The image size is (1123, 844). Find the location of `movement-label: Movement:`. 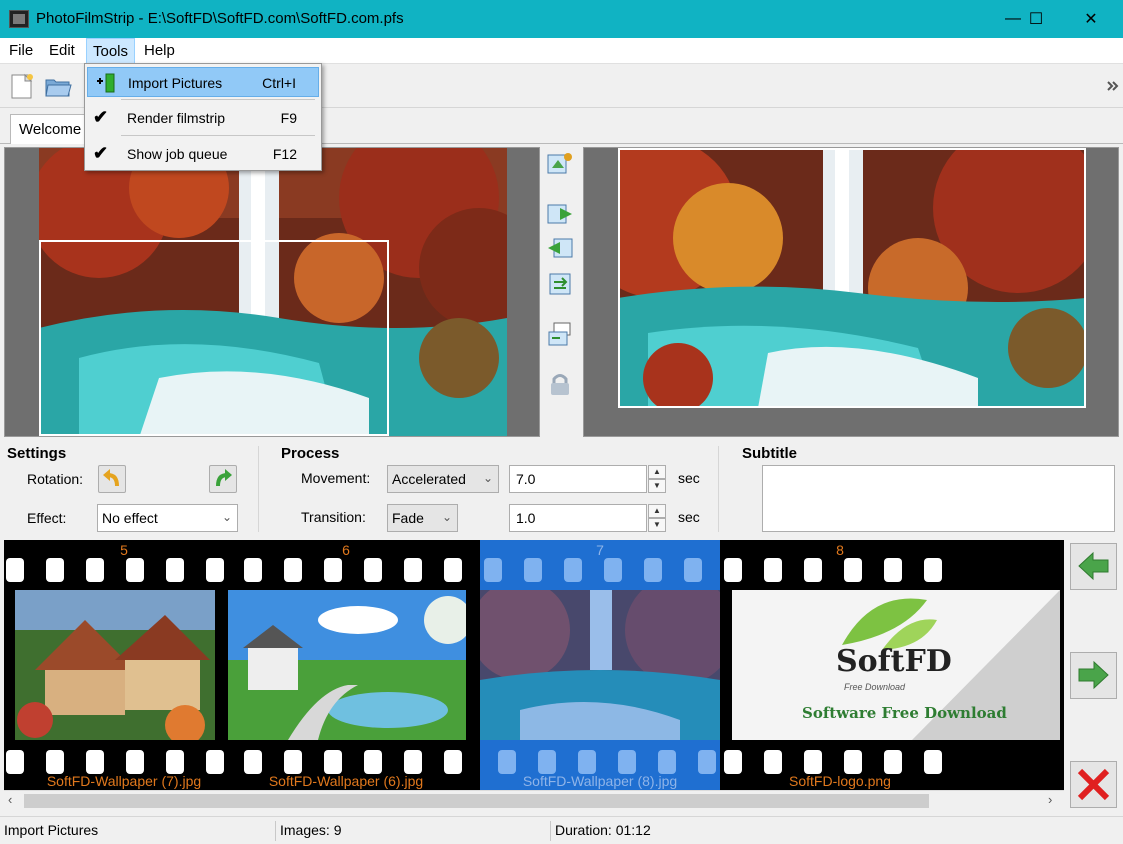

movement-label: Movement: is located at coordinates (336, 478).